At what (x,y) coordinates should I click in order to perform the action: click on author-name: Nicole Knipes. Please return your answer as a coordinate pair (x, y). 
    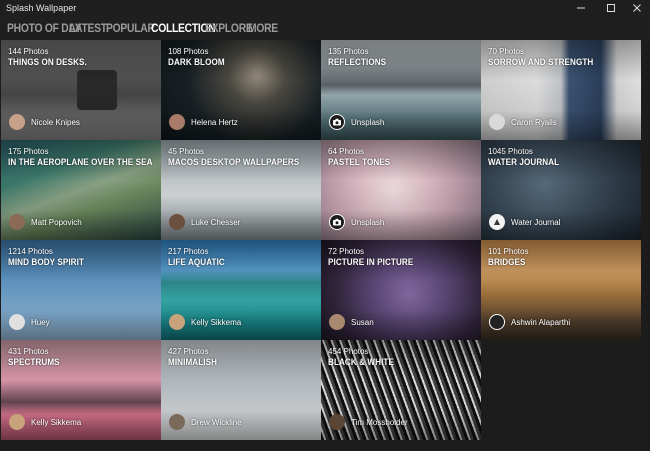
    Looking at the image, I should click on (55, 122).